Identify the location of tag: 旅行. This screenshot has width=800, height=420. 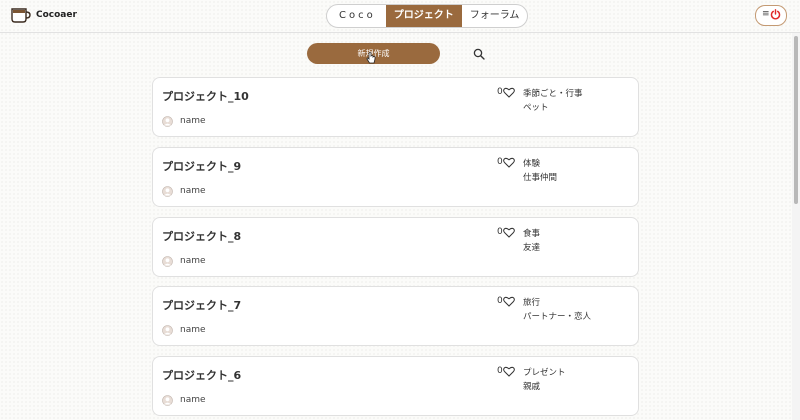
(532, 303).